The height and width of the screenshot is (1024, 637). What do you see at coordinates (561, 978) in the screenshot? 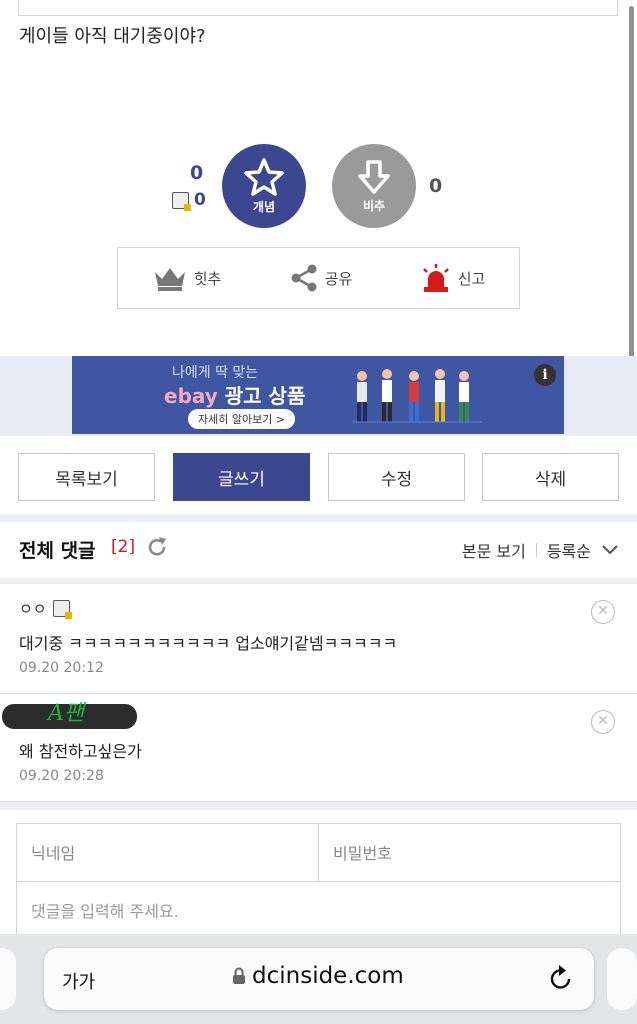
I see `reload-icon` at bounding box center [561, 978].